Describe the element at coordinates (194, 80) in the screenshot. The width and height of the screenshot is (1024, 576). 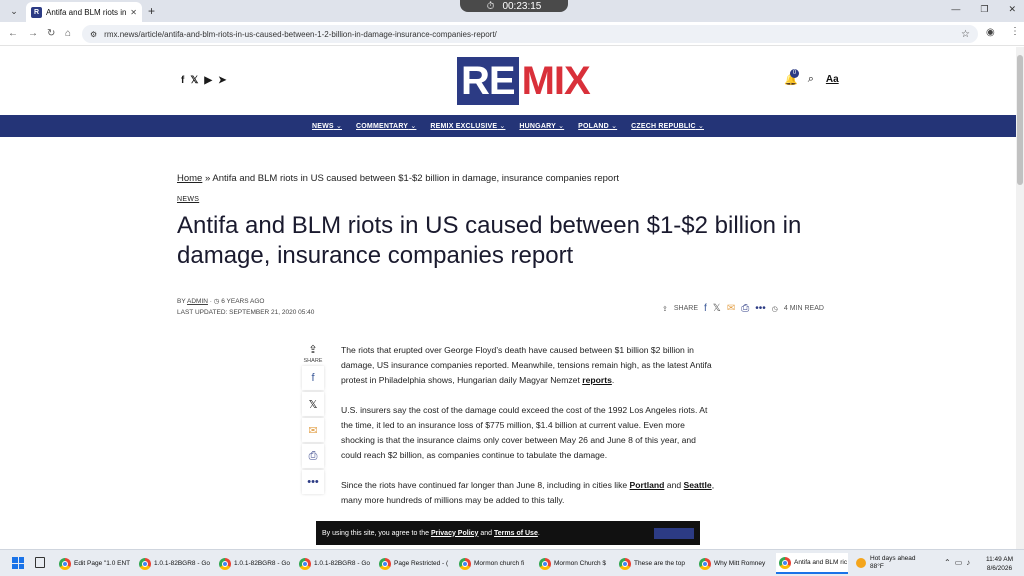
I see `x-twitter-icon: 𝕏` at that location.